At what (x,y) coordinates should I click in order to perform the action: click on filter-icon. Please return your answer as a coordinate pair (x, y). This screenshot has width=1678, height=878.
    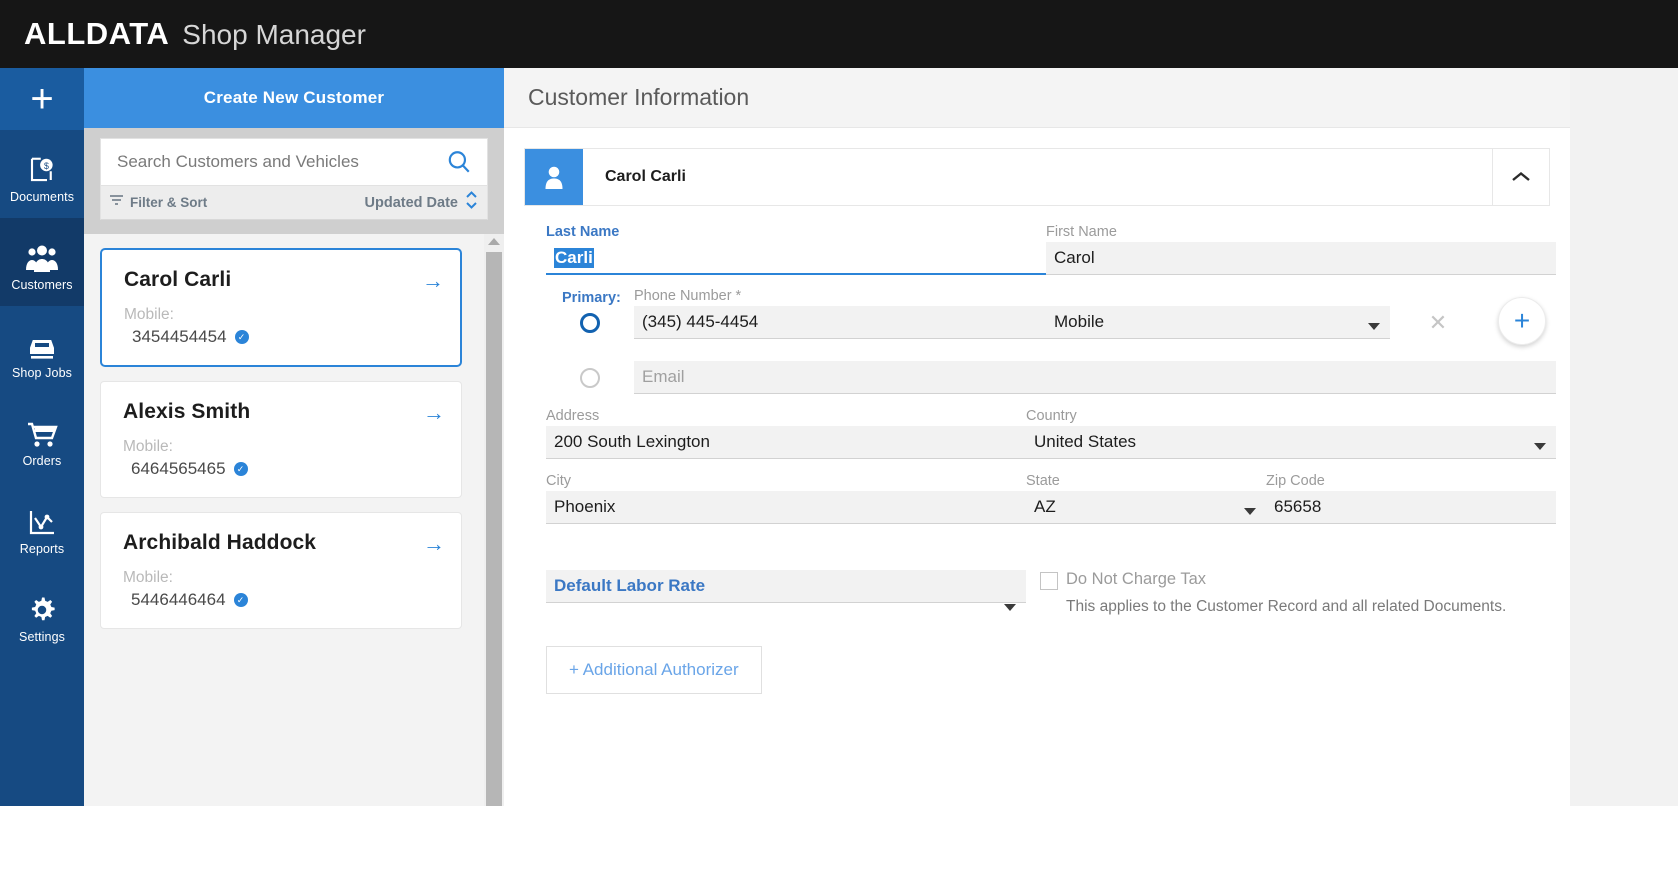
    Looking at the image, I should click on (116, 203).